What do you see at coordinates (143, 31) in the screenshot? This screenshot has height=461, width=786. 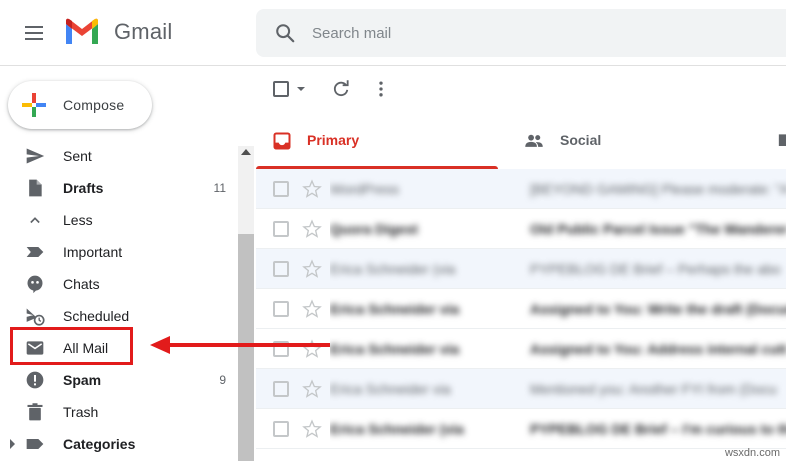 I see `app-name: Gmail` at bounding box center [143, 31].